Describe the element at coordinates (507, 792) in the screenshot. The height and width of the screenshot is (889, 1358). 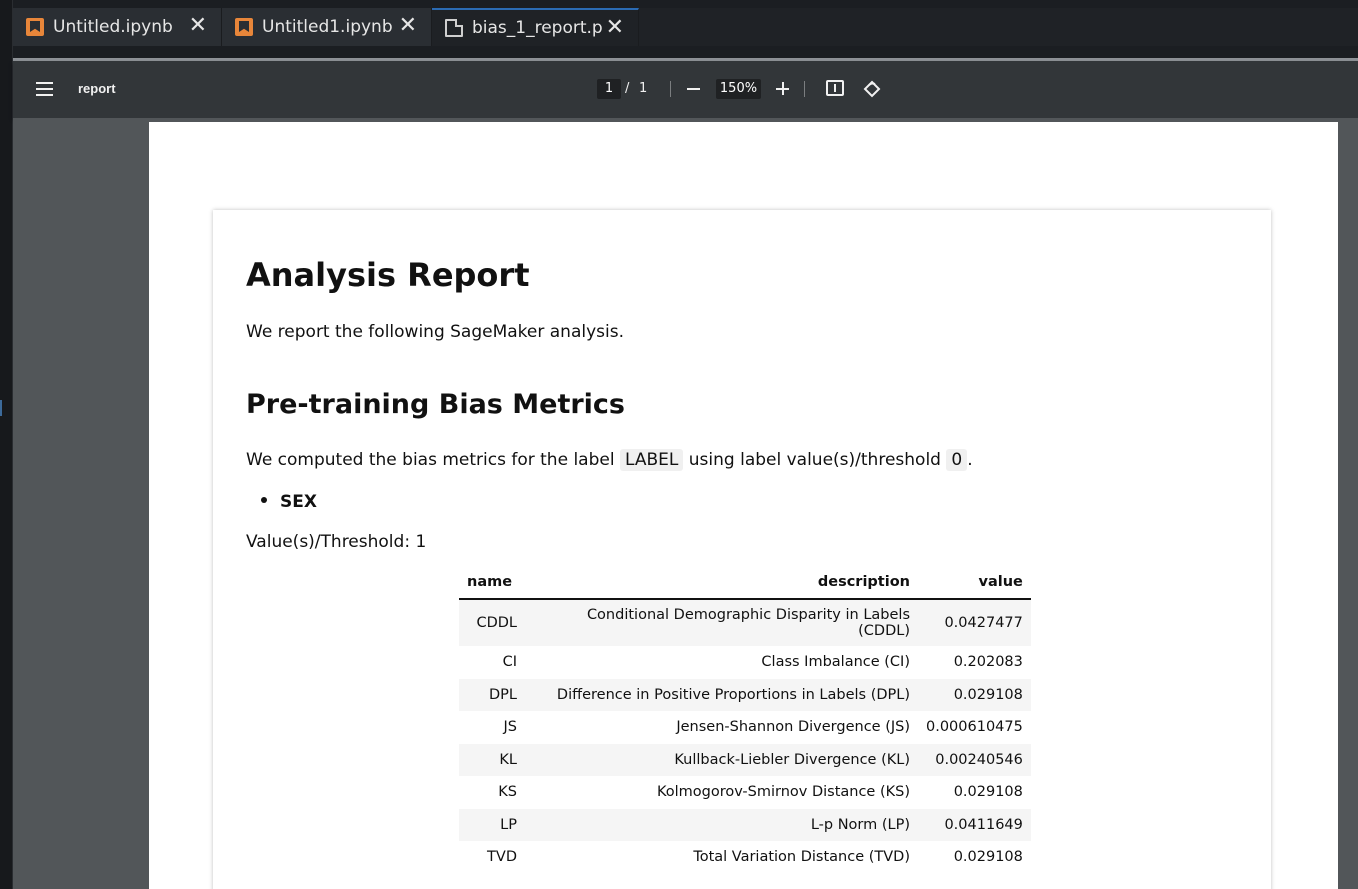
I see `metric-name: KS` at that location.